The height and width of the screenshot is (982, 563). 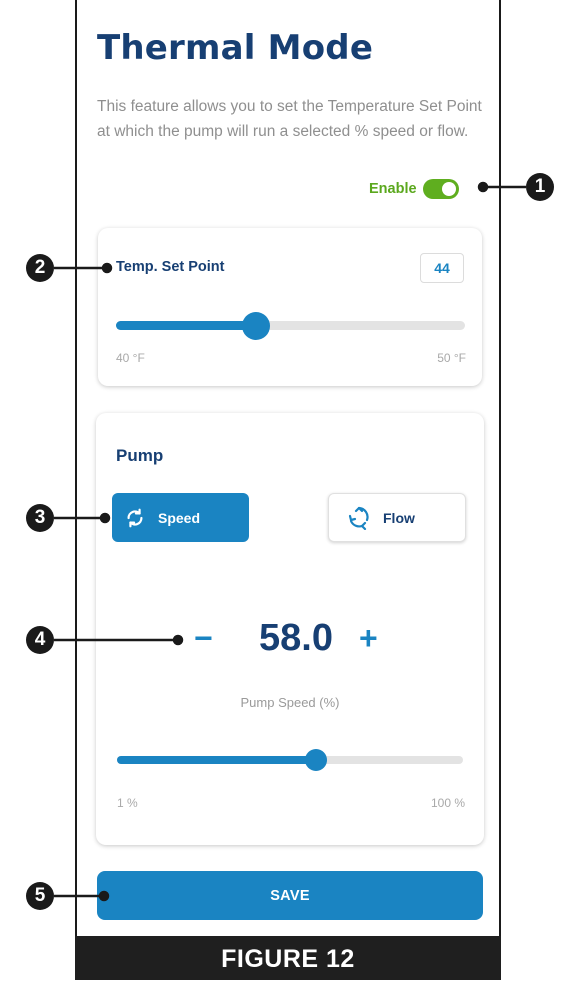 What do you see at coordinates (217, 760) in the screenshot?
I see `pump-slider-fill` at bounding box center [217, 760].